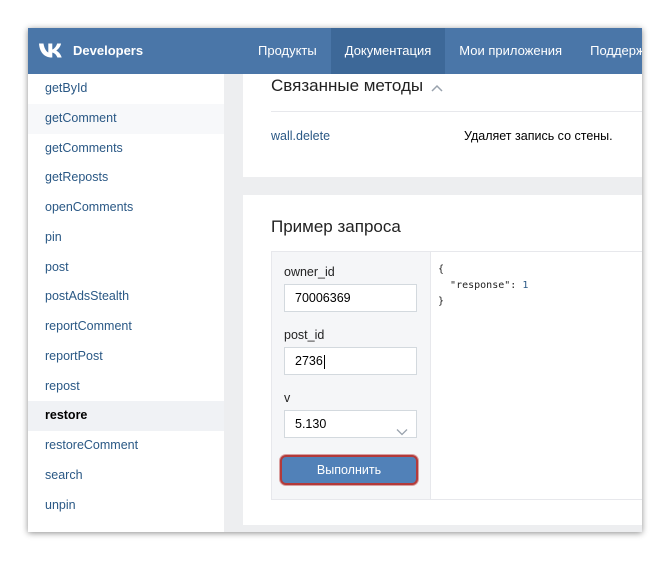 Image resolution: width=670 pixels, height=567 pixels. Describe the element at coordinates (108, 50) in the screenshot. I see `brand-name: Developers` at that location.